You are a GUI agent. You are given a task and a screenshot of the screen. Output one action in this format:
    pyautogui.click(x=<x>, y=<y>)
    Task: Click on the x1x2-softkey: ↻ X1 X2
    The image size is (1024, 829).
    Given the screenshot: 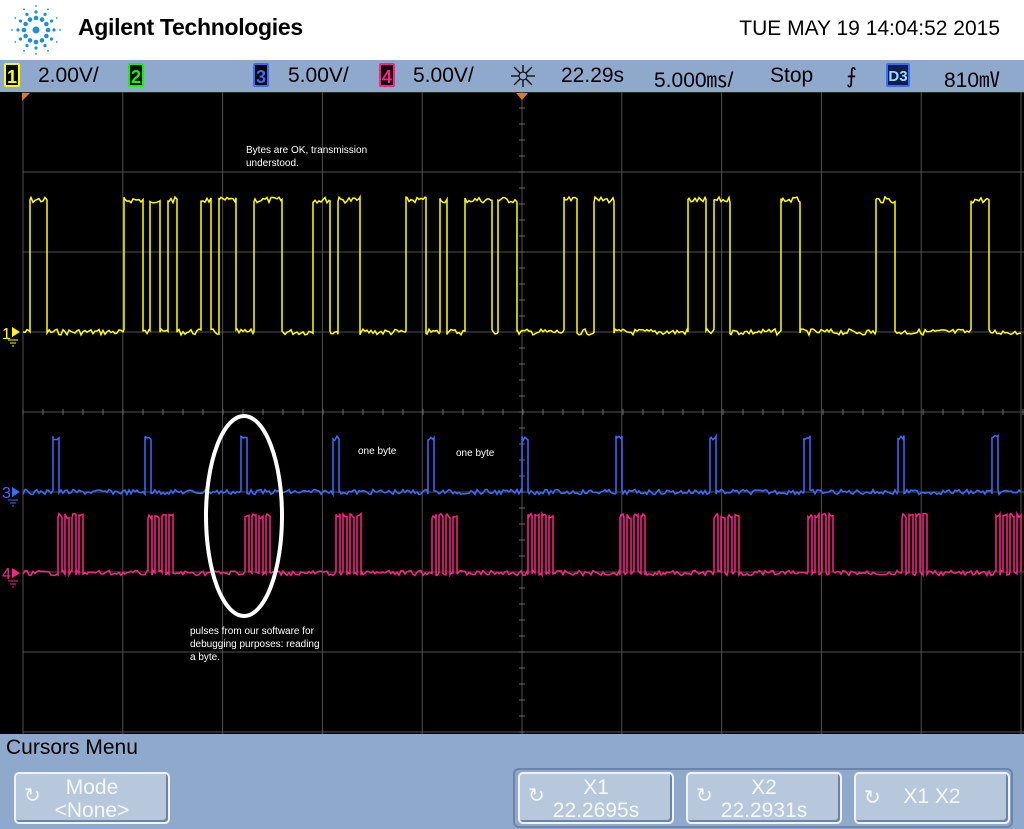 What is the action you would take?
    pyautogui.click(x=932, y=798)
    